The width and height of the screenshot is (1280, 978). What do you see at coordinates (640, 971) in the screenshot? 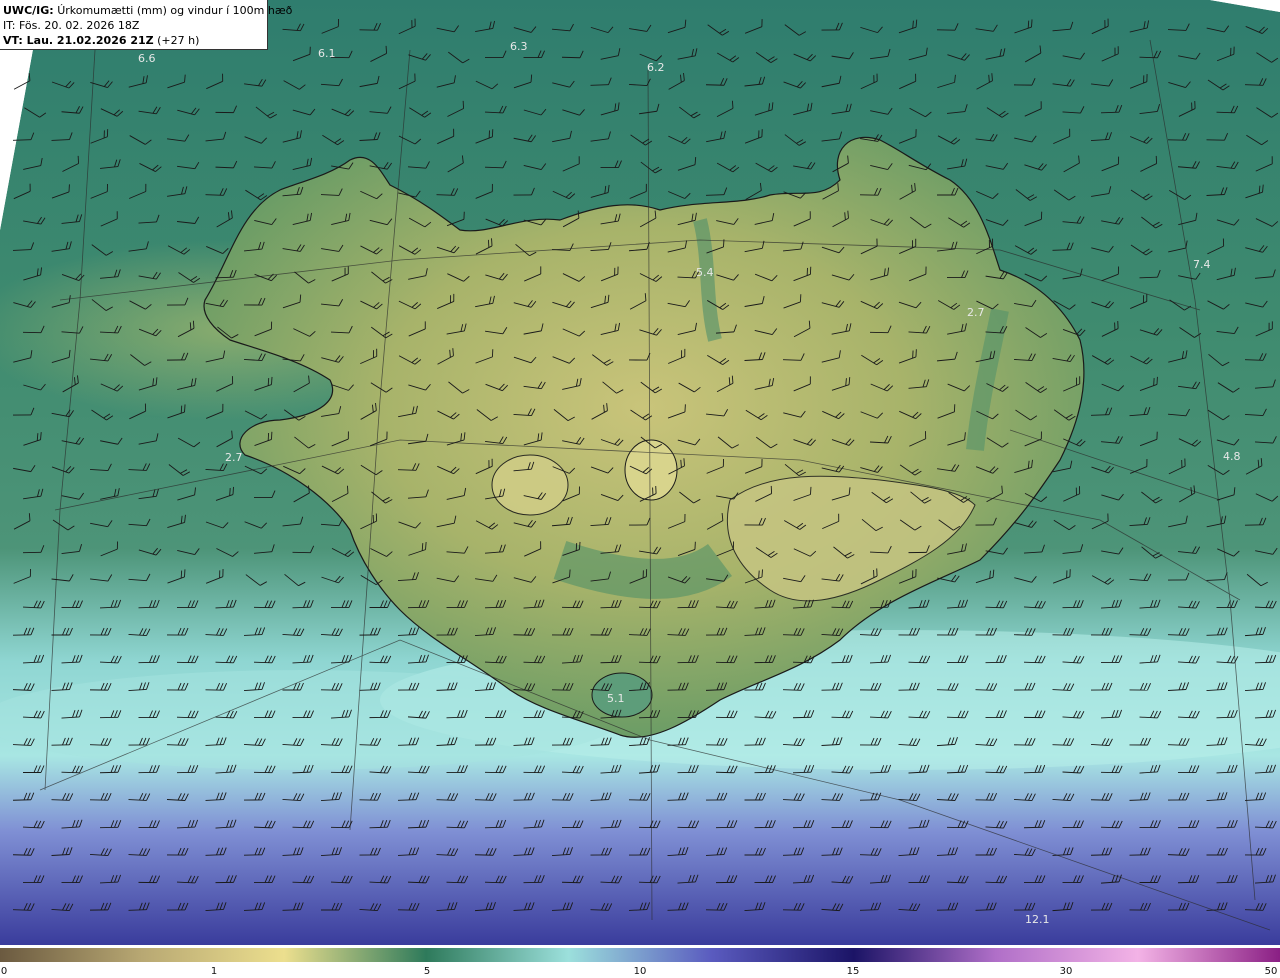
I see `colorbar-tick-label: 10` at bounding box center [640, 971].